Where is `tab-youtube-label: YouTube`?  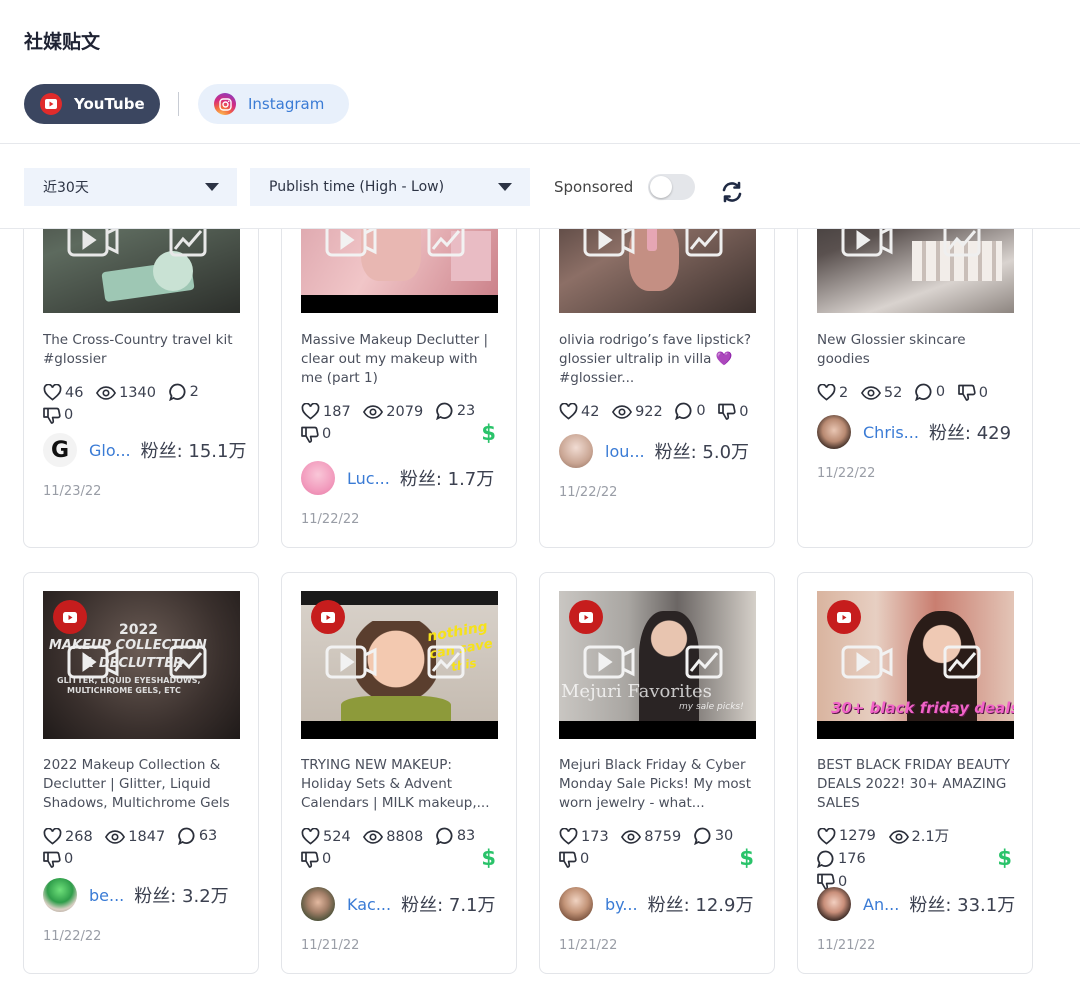
tab-youtube-label: YouTube is located at coordinates (109, 104).